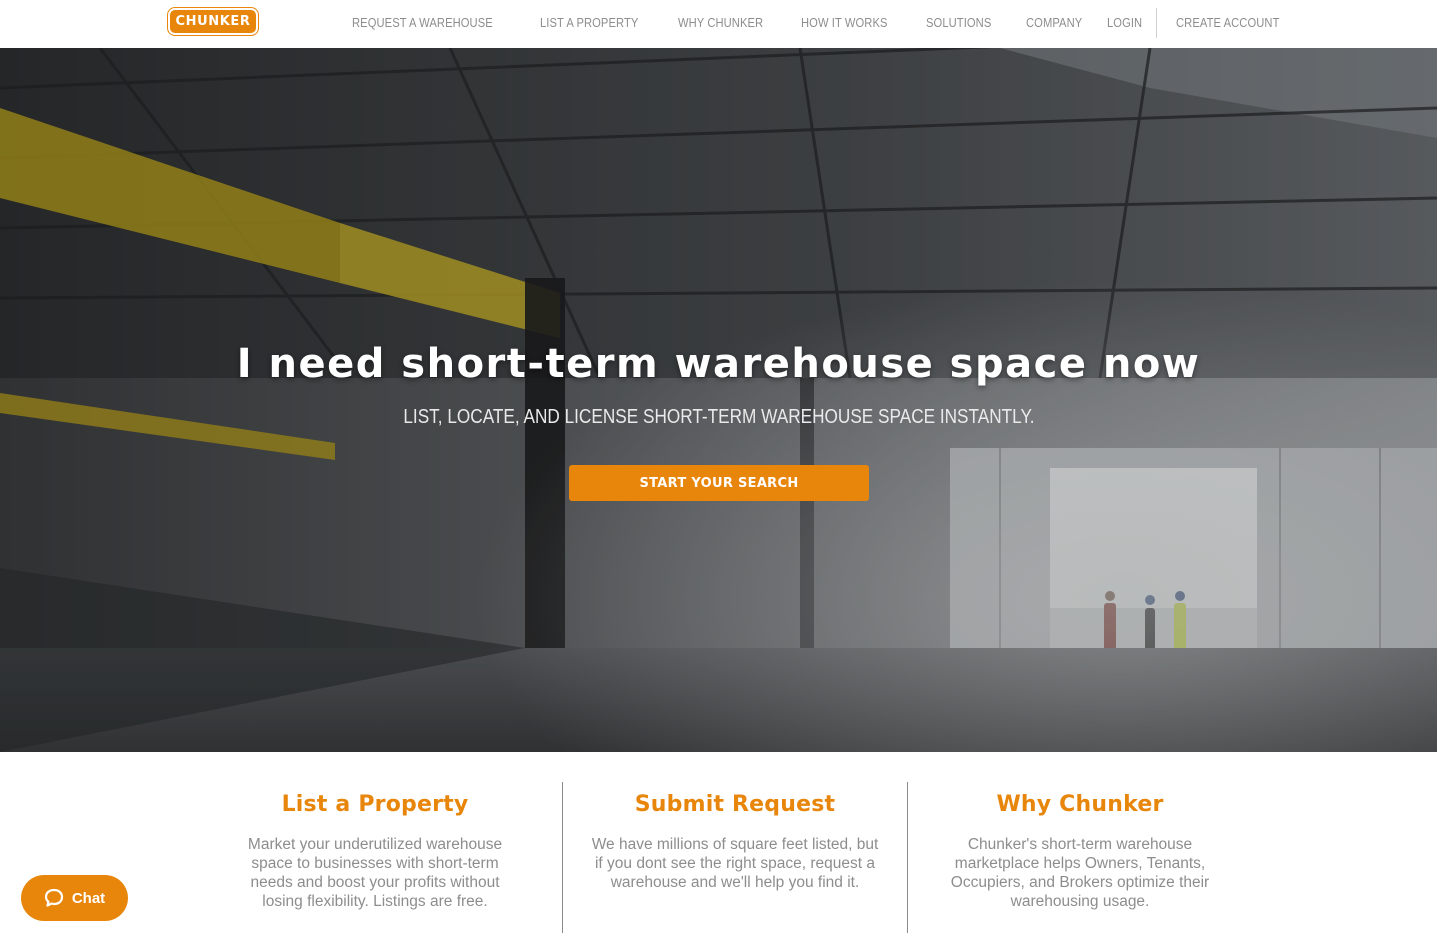 Image resolution: width=1437 pixels, height=933 pixels. I want to click on chat-button: Chat, so click(74, 898).